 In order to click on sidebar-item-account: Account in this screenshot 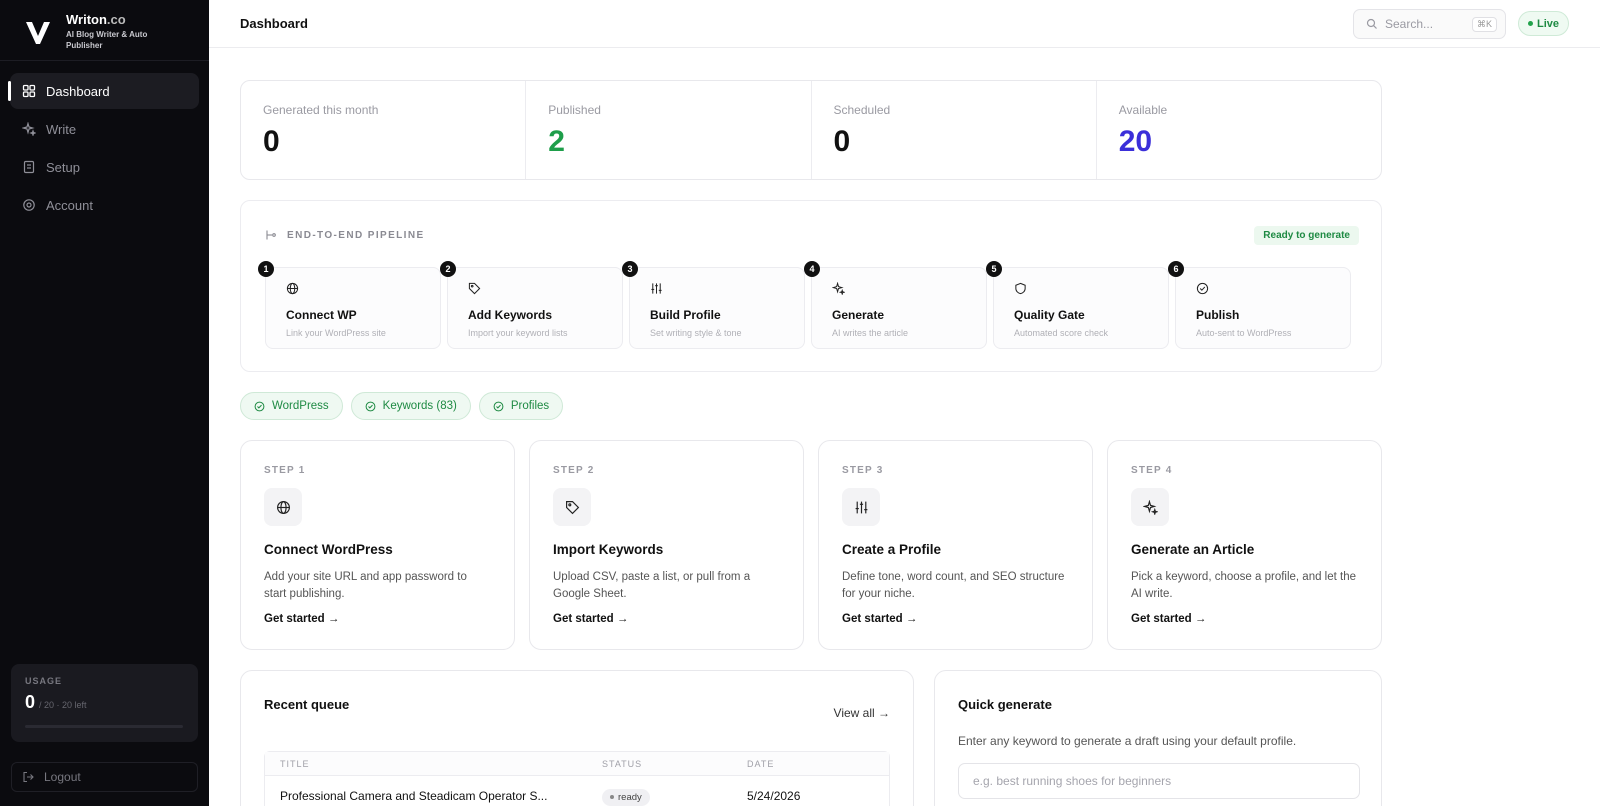, I will do `click(104, 205)`.